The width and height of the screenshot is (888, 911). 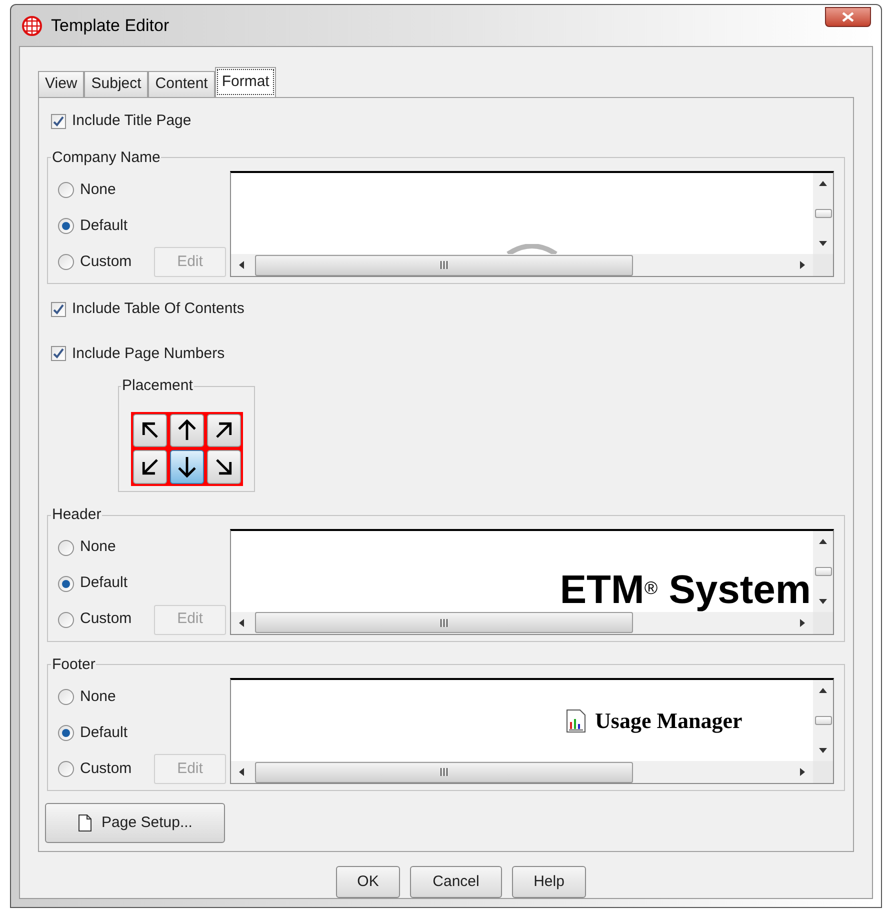 I want to click on close-button, so click(x=848, y=16).